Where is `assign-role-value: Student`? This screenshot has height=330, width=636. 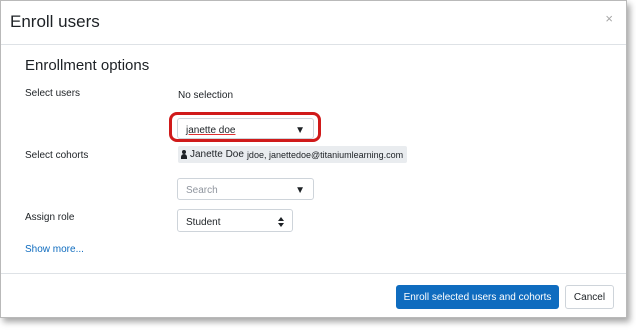
assign-role-value: Student is located at coordinates (203, 222).